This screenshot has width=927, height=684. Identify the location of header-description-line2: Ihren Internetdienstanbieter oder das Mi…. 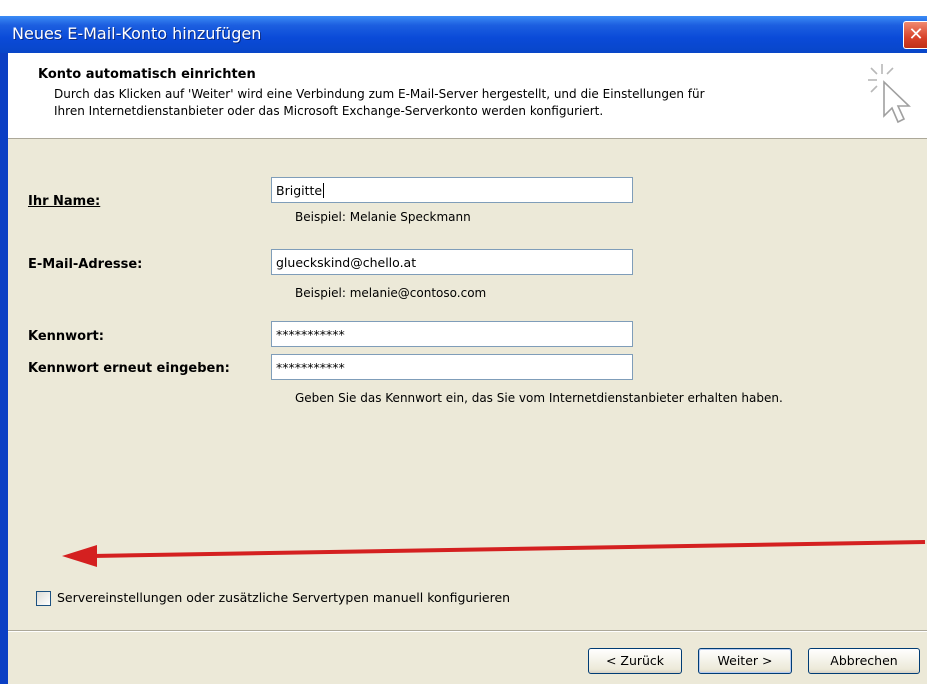
(329, 111).